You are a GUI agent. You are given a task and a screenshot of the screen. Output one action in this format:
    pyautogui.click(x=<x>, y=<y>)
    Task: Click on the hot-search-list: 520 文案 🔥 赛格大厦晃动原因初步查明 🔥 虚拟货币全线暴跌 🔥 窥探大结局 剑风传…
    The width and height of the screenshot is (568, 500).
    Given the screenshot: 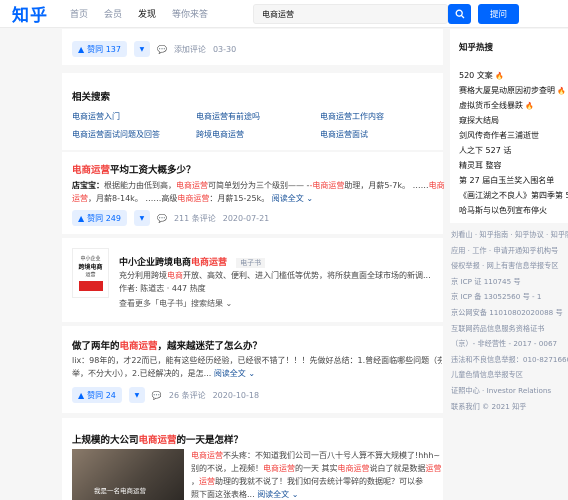 What is the action you would take?
    pyautogui.click(x=513, y=143)
    